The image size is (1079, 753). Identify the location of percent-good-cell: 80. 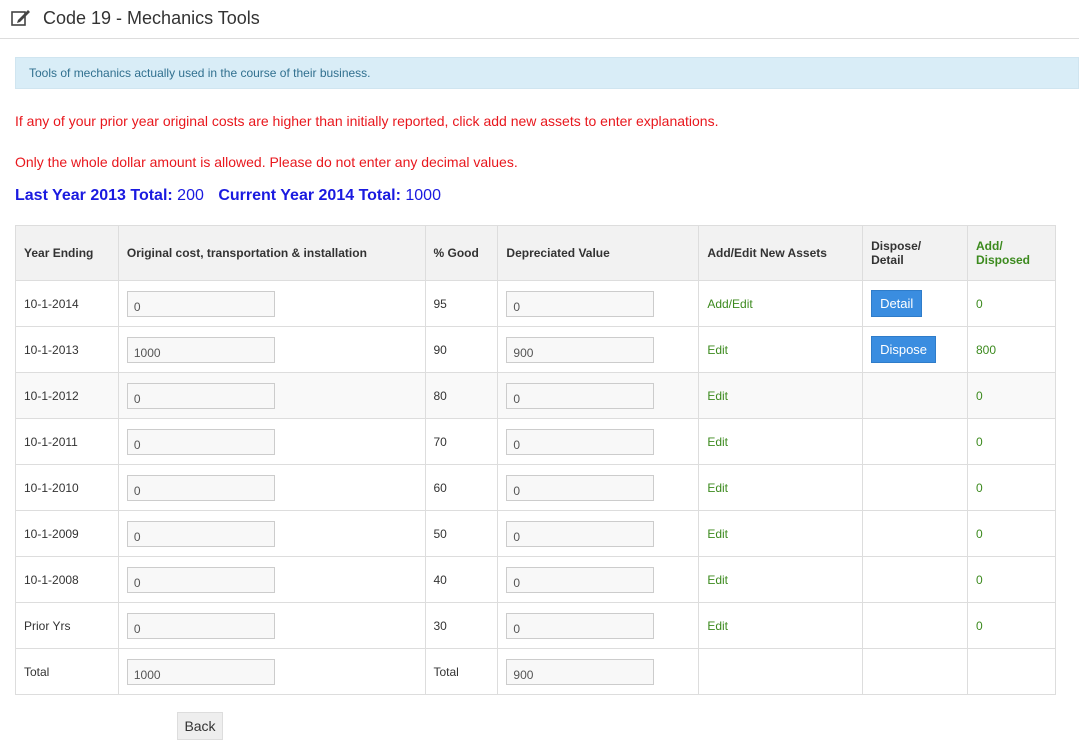
(461, 395).